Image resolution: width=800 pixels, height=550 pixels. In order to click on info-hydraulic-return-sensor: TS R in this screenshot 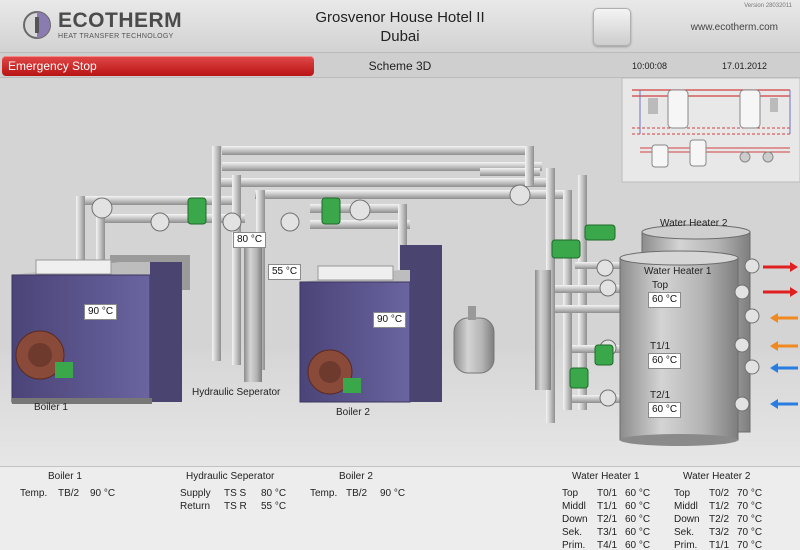, I will do `click(235, 506)`.